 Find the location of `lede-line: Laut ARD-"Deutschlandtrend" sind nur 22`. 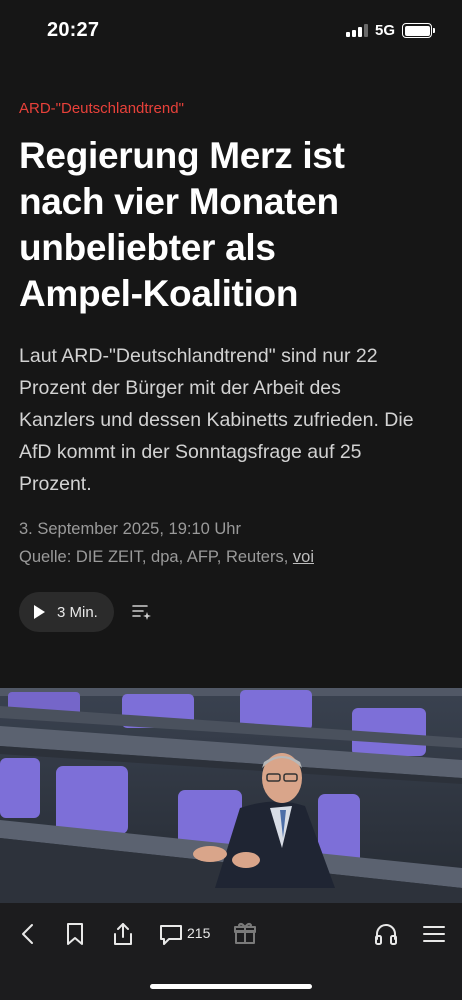

lede-line: Laut ARD-"Deutschlandtrend" sind nur 22 is located at coordinates (198, 356).